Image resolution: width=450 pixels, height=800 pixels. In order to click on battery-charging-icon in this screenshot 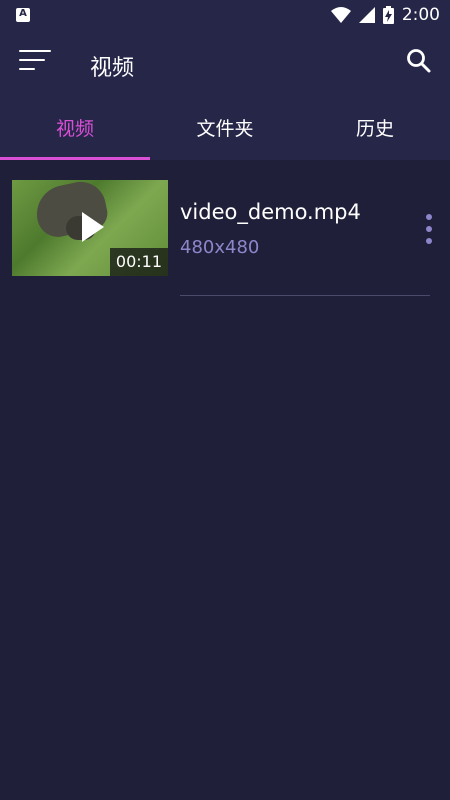, I will do `click(388, 15)`.